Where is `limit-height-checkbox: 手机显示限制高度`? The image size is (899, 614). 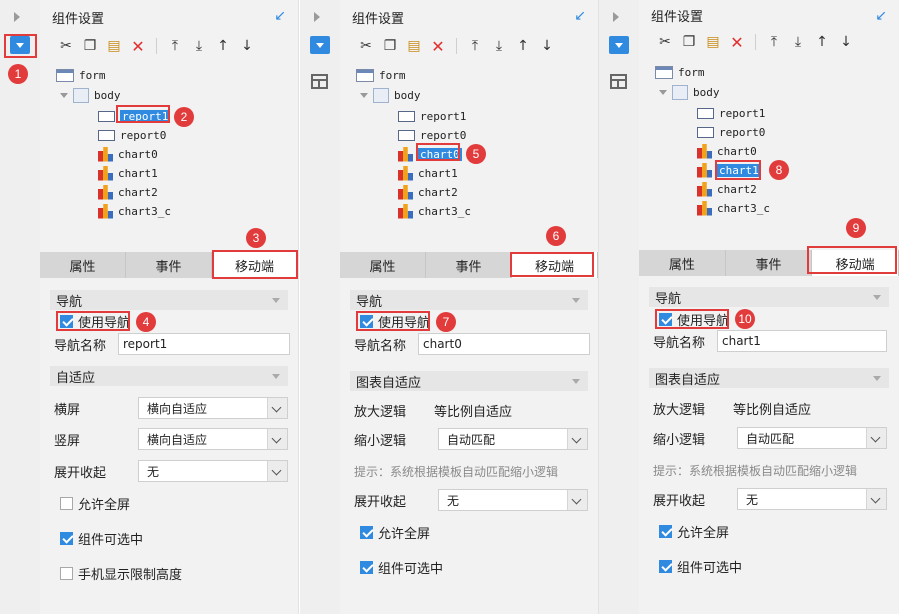
limit-height-checkbox: 手机显示限制高度 is located at coordinates (121, 573).